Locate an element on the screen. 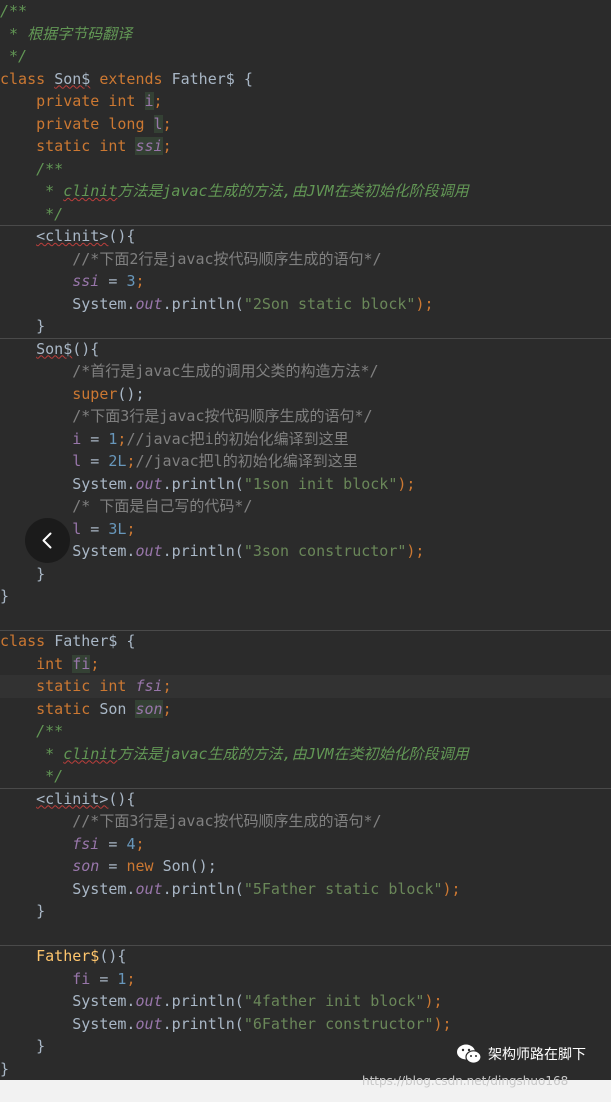 This screenshot has height=1102, width=611. code-line: private int i; is located at coordinates (305, 101).